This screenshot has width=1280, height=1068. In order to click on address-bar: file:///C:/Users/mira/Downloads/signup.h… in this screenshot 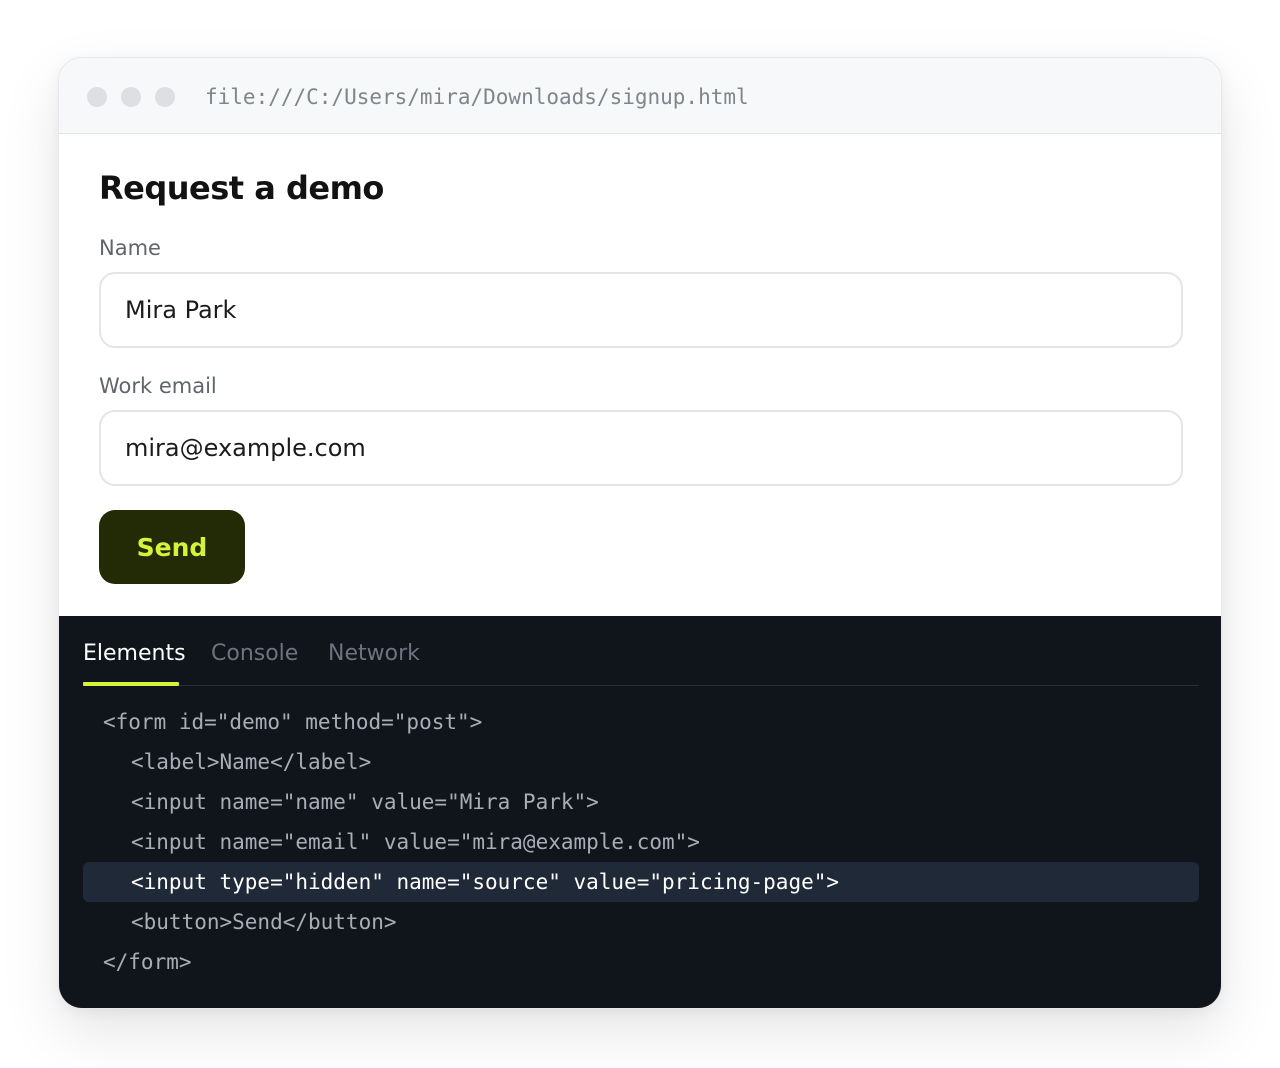, I will do `click(477, 97)`.